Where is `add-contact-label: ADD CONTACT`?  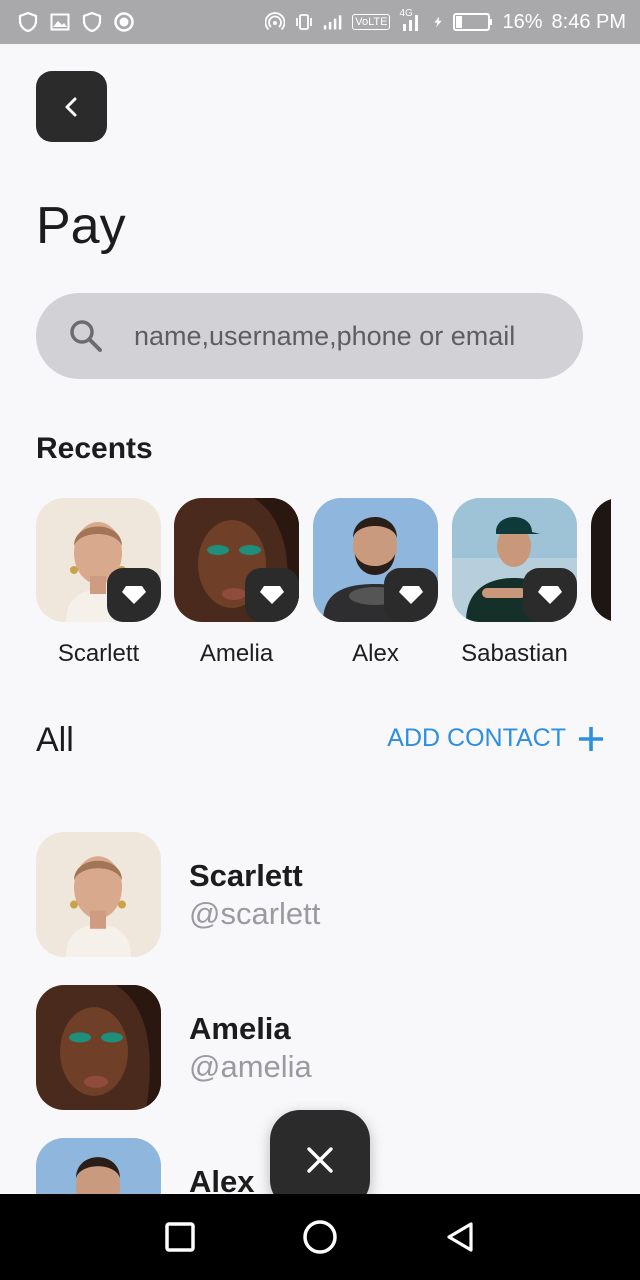
add-contact-label: ADD CONTACT is located at coordinates (476, 738).